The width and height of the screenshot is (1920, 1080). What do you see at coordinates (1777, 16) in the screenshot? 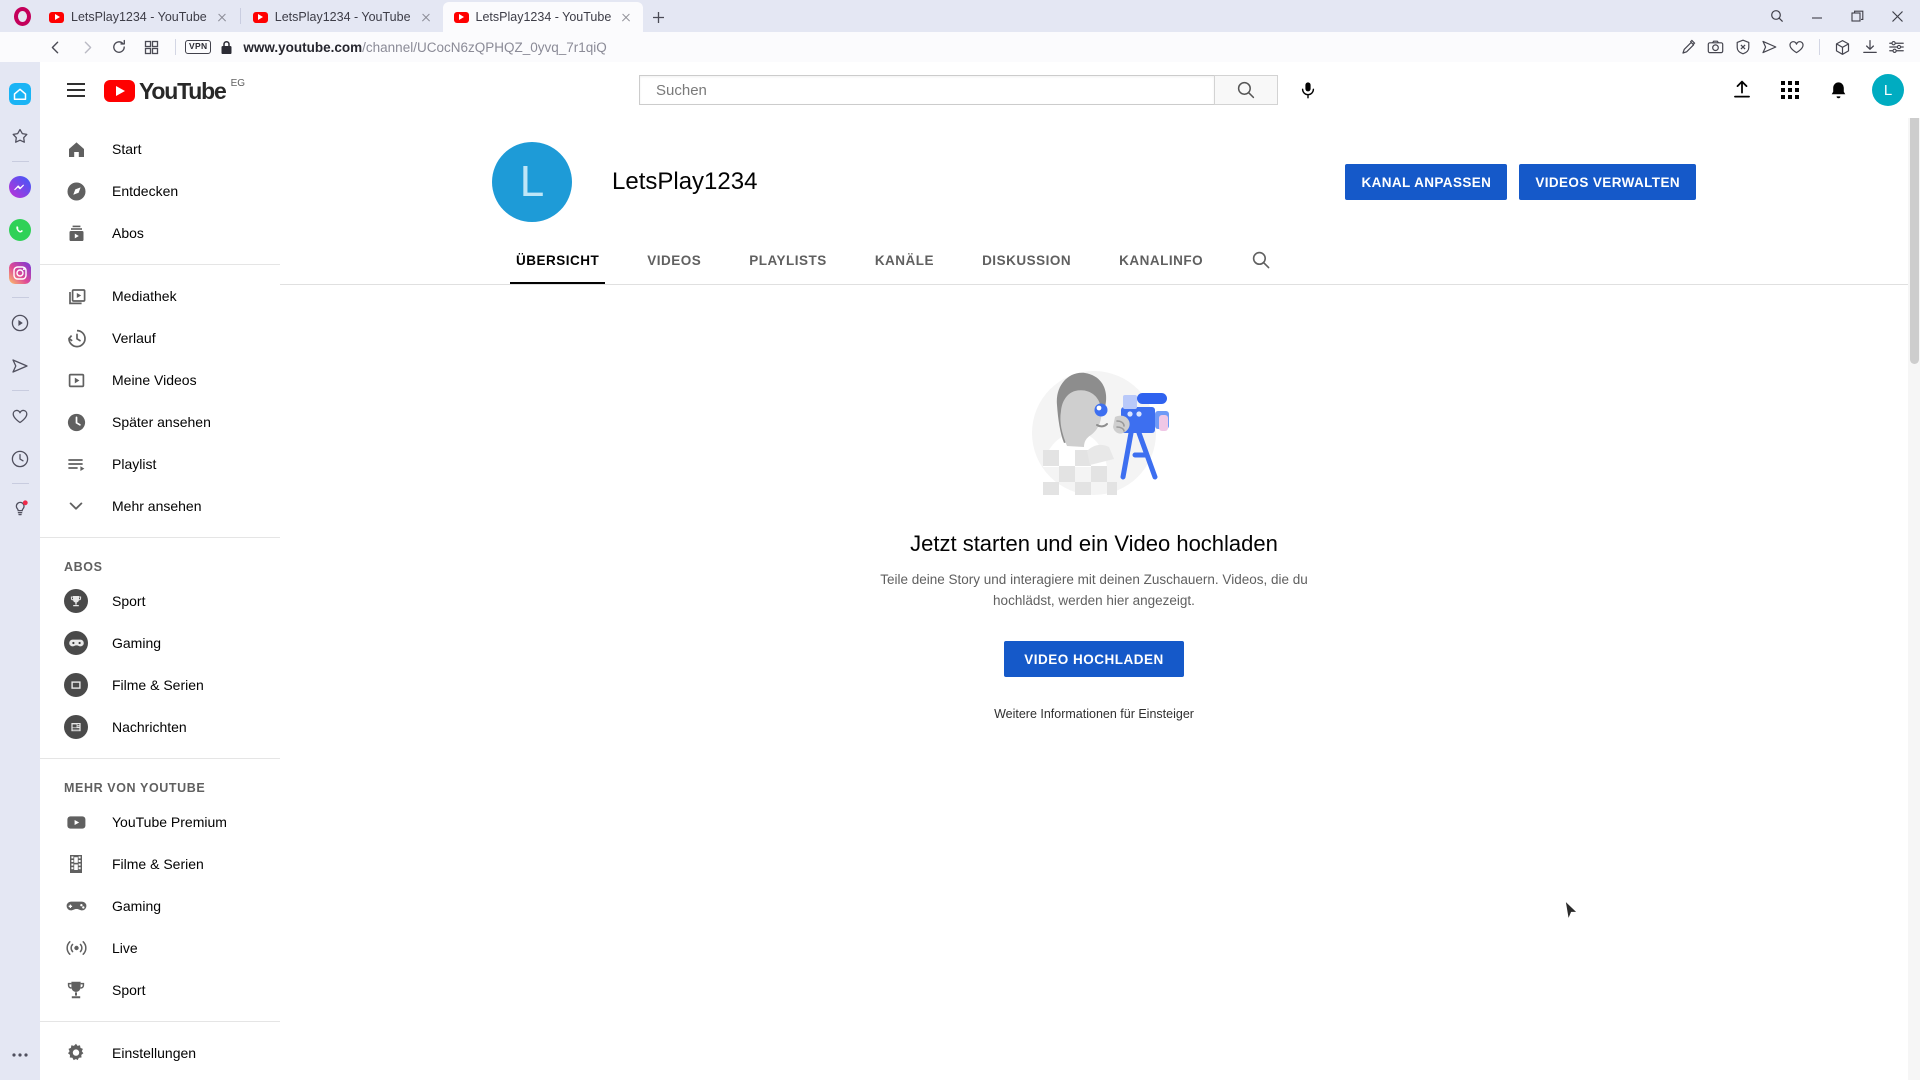
I see `tab-search-button` at bounding box center [1777, 16].